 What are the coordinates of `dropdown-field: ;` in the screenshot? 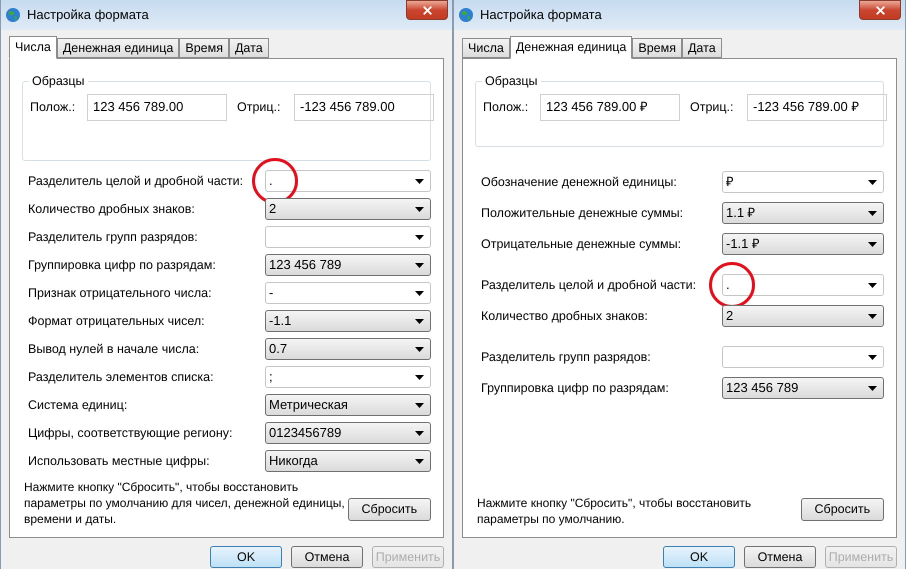 It's located at (348, 377).